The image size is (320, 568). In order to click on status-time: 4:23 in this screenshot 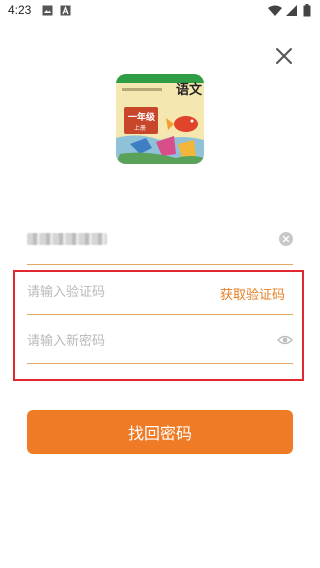, I will do `click(20, 10)`.